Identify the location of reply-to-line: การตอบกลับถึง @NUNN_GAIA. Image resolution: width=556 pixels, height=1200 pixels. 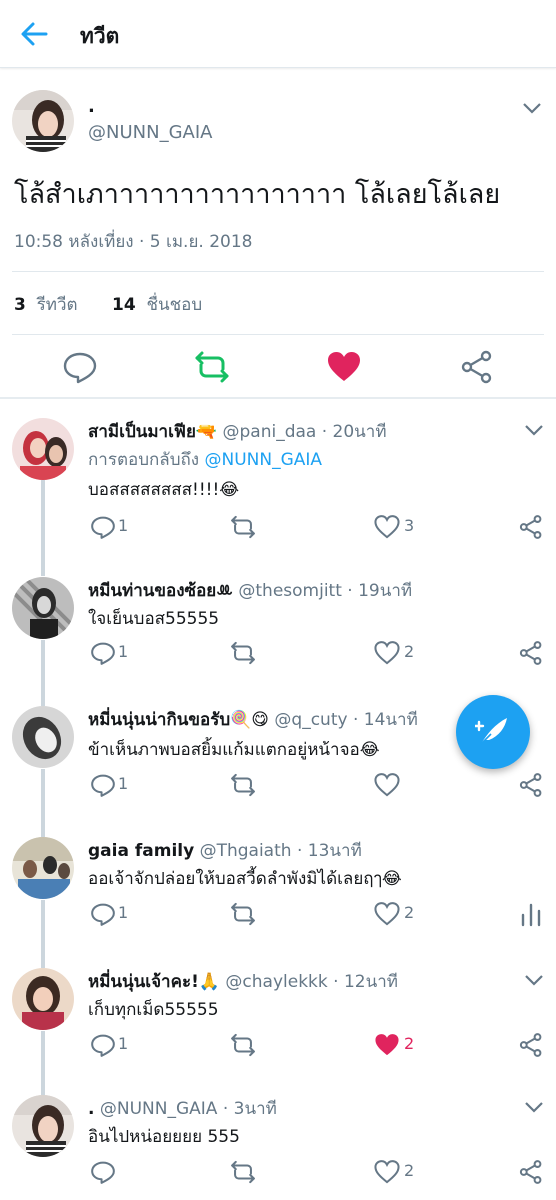
(205, 459).